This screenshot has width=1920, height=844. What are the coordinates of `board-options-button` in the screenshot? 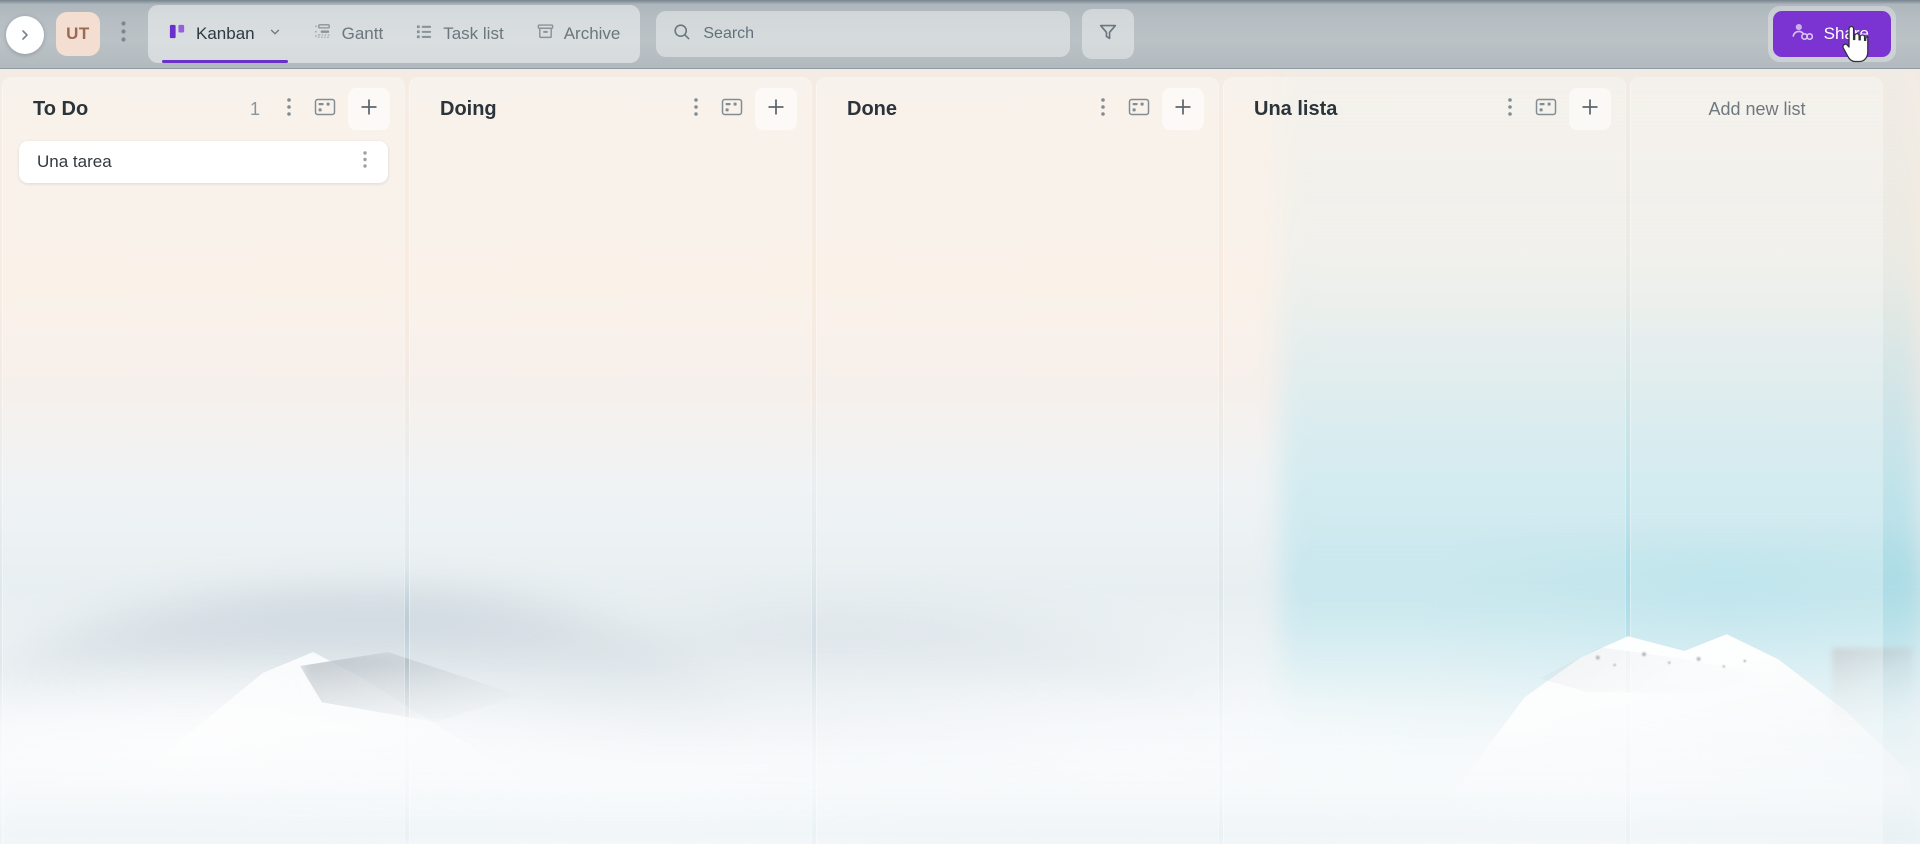 It's located at (123, 34).